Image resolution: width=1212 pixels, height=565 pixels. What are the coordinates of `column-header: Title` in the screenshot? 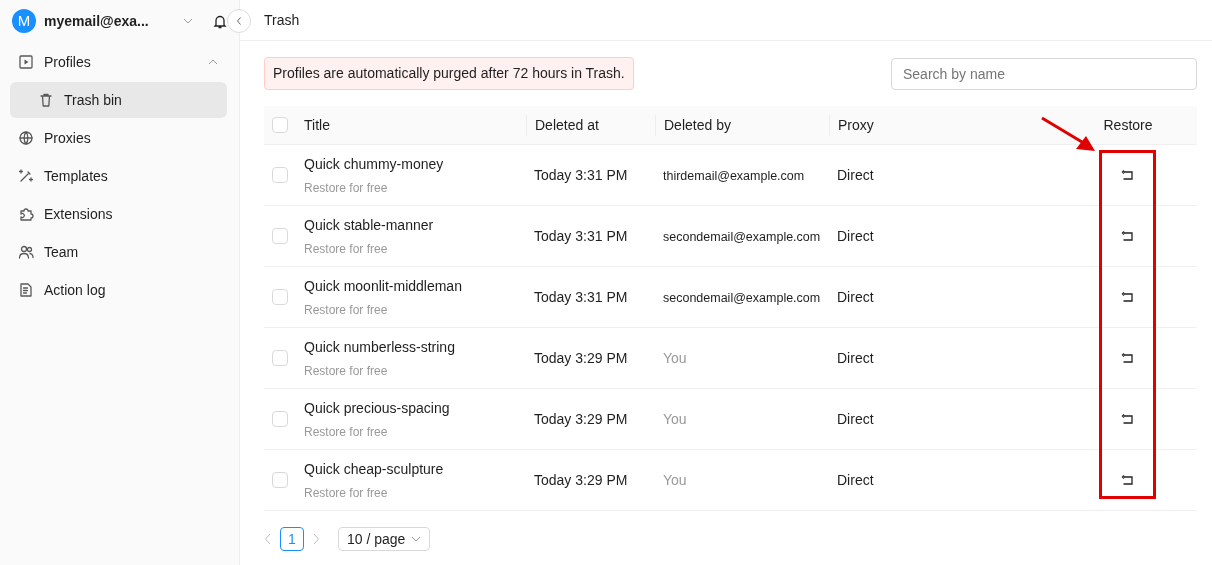 It's located at (317, 124).